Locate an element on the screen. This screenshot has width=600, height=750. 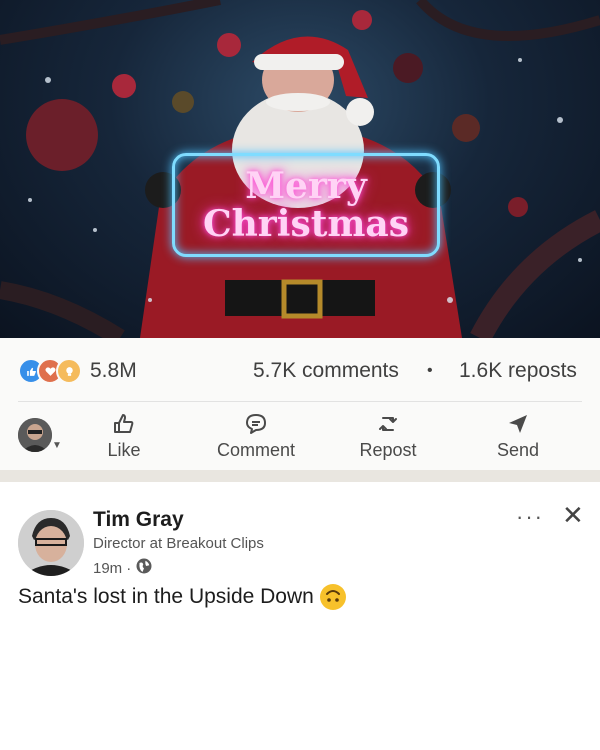
globe-icon is located at coordinates (144, 568).